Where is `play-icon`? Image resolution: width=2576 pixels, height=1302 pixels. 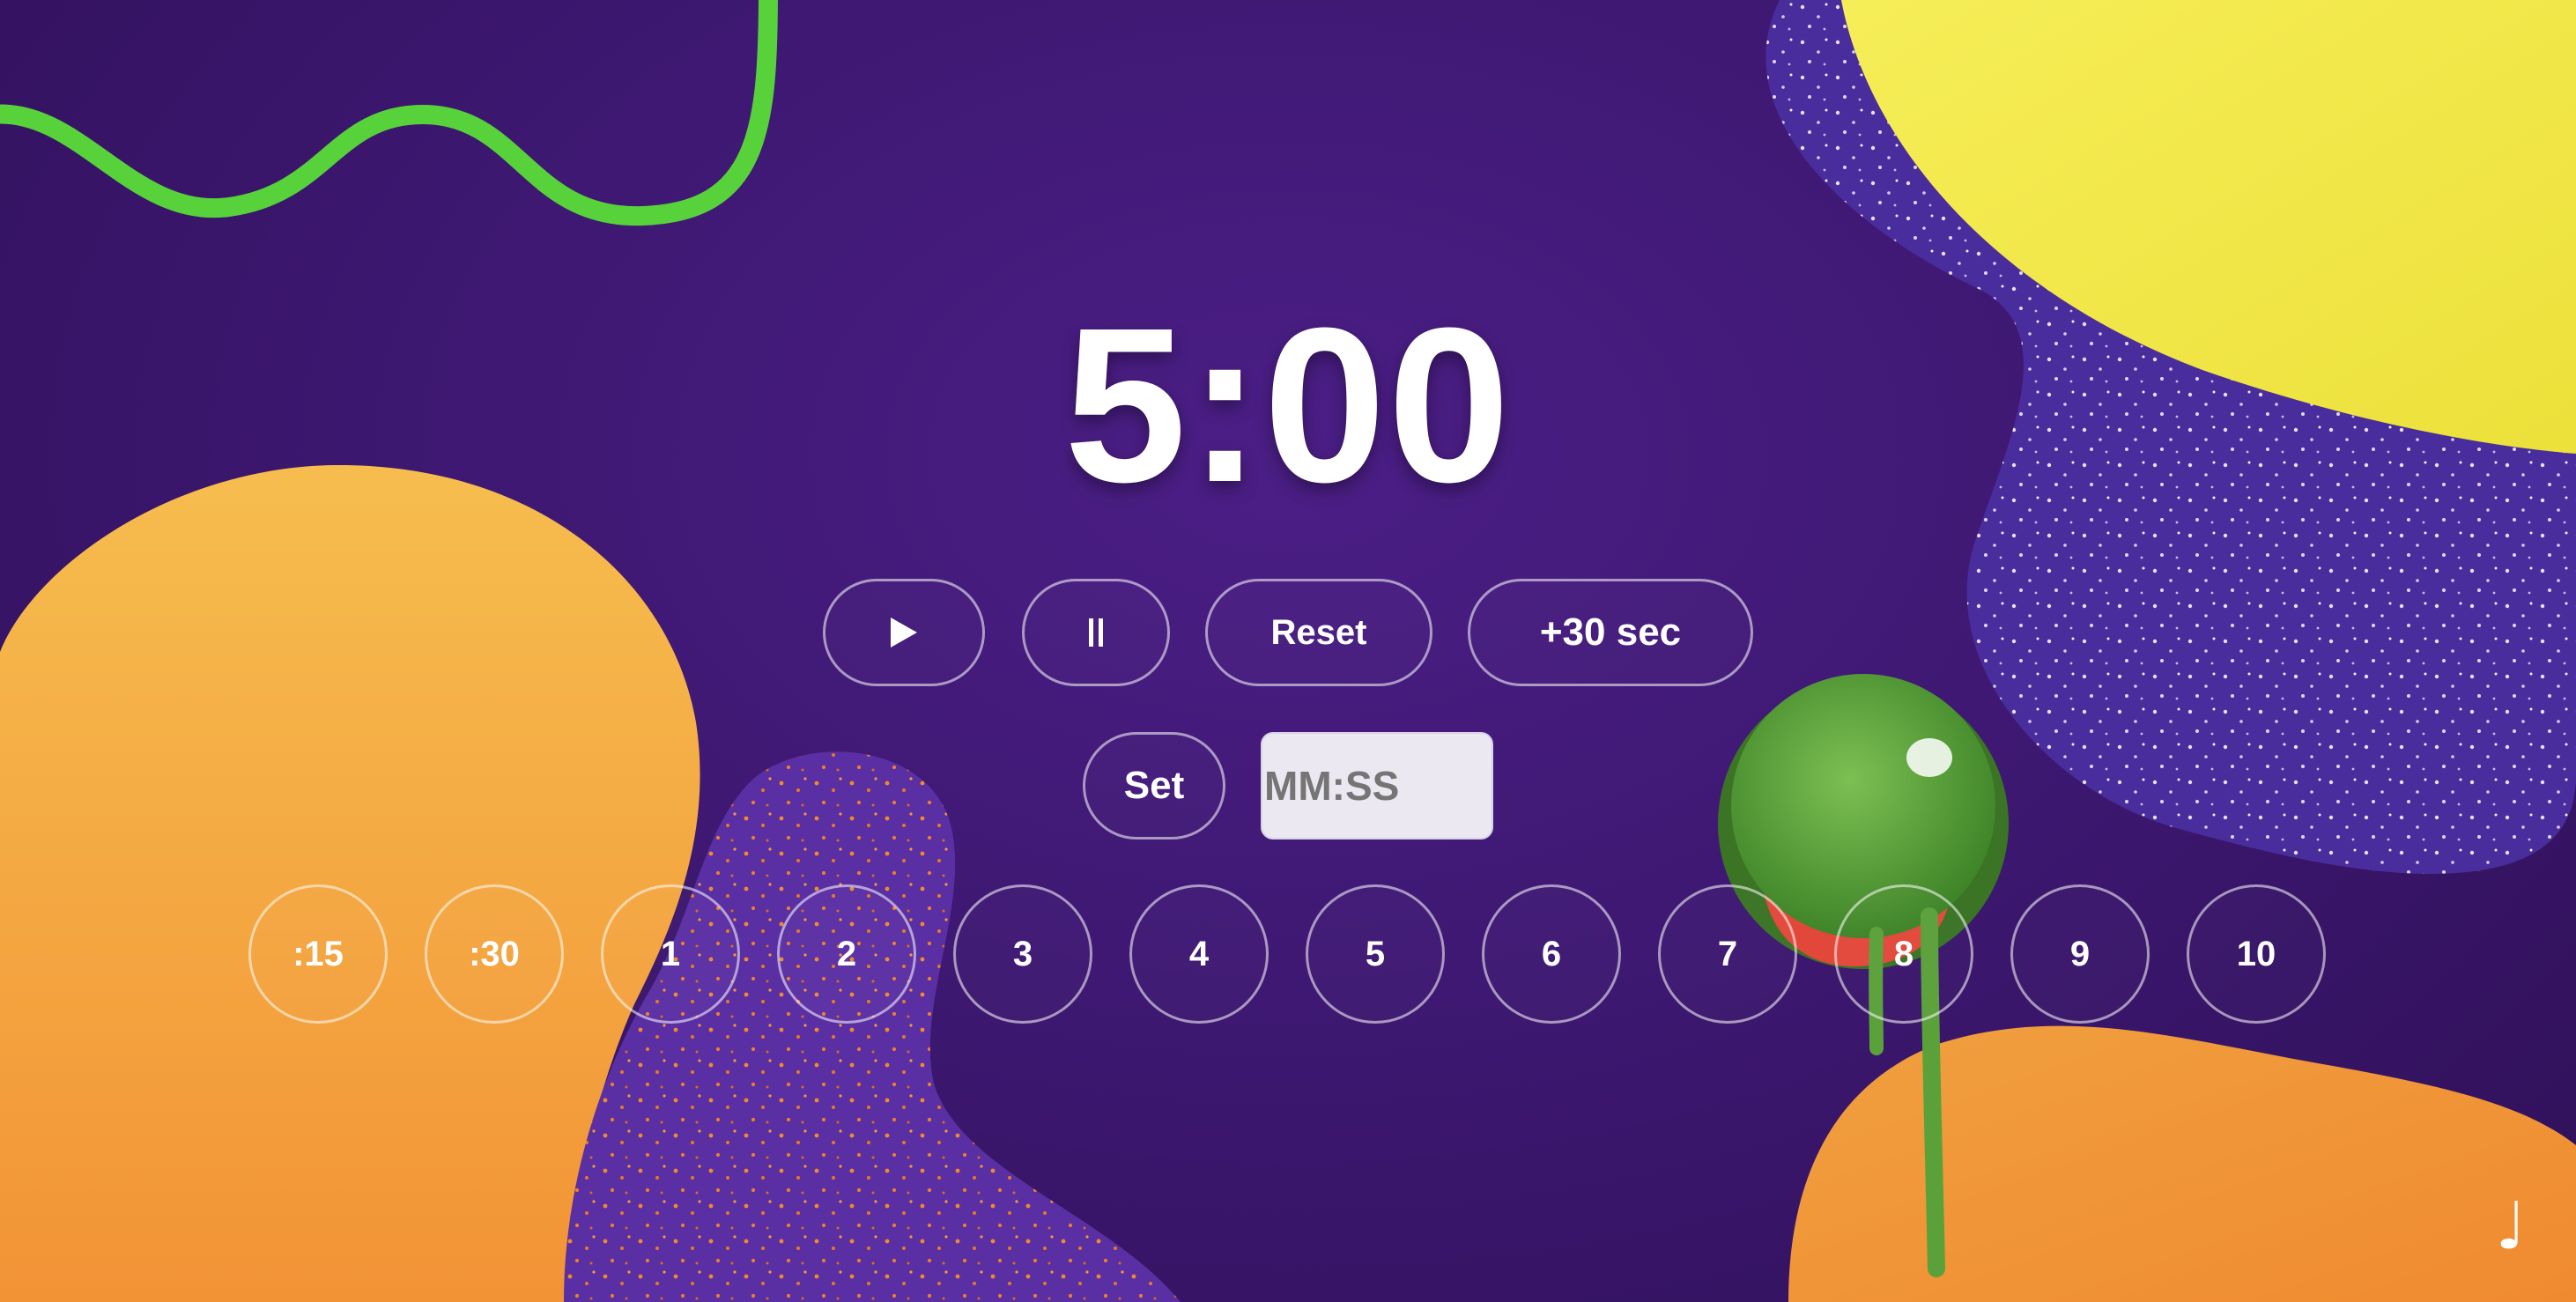
play-icon is located at coordinates (904, 632).